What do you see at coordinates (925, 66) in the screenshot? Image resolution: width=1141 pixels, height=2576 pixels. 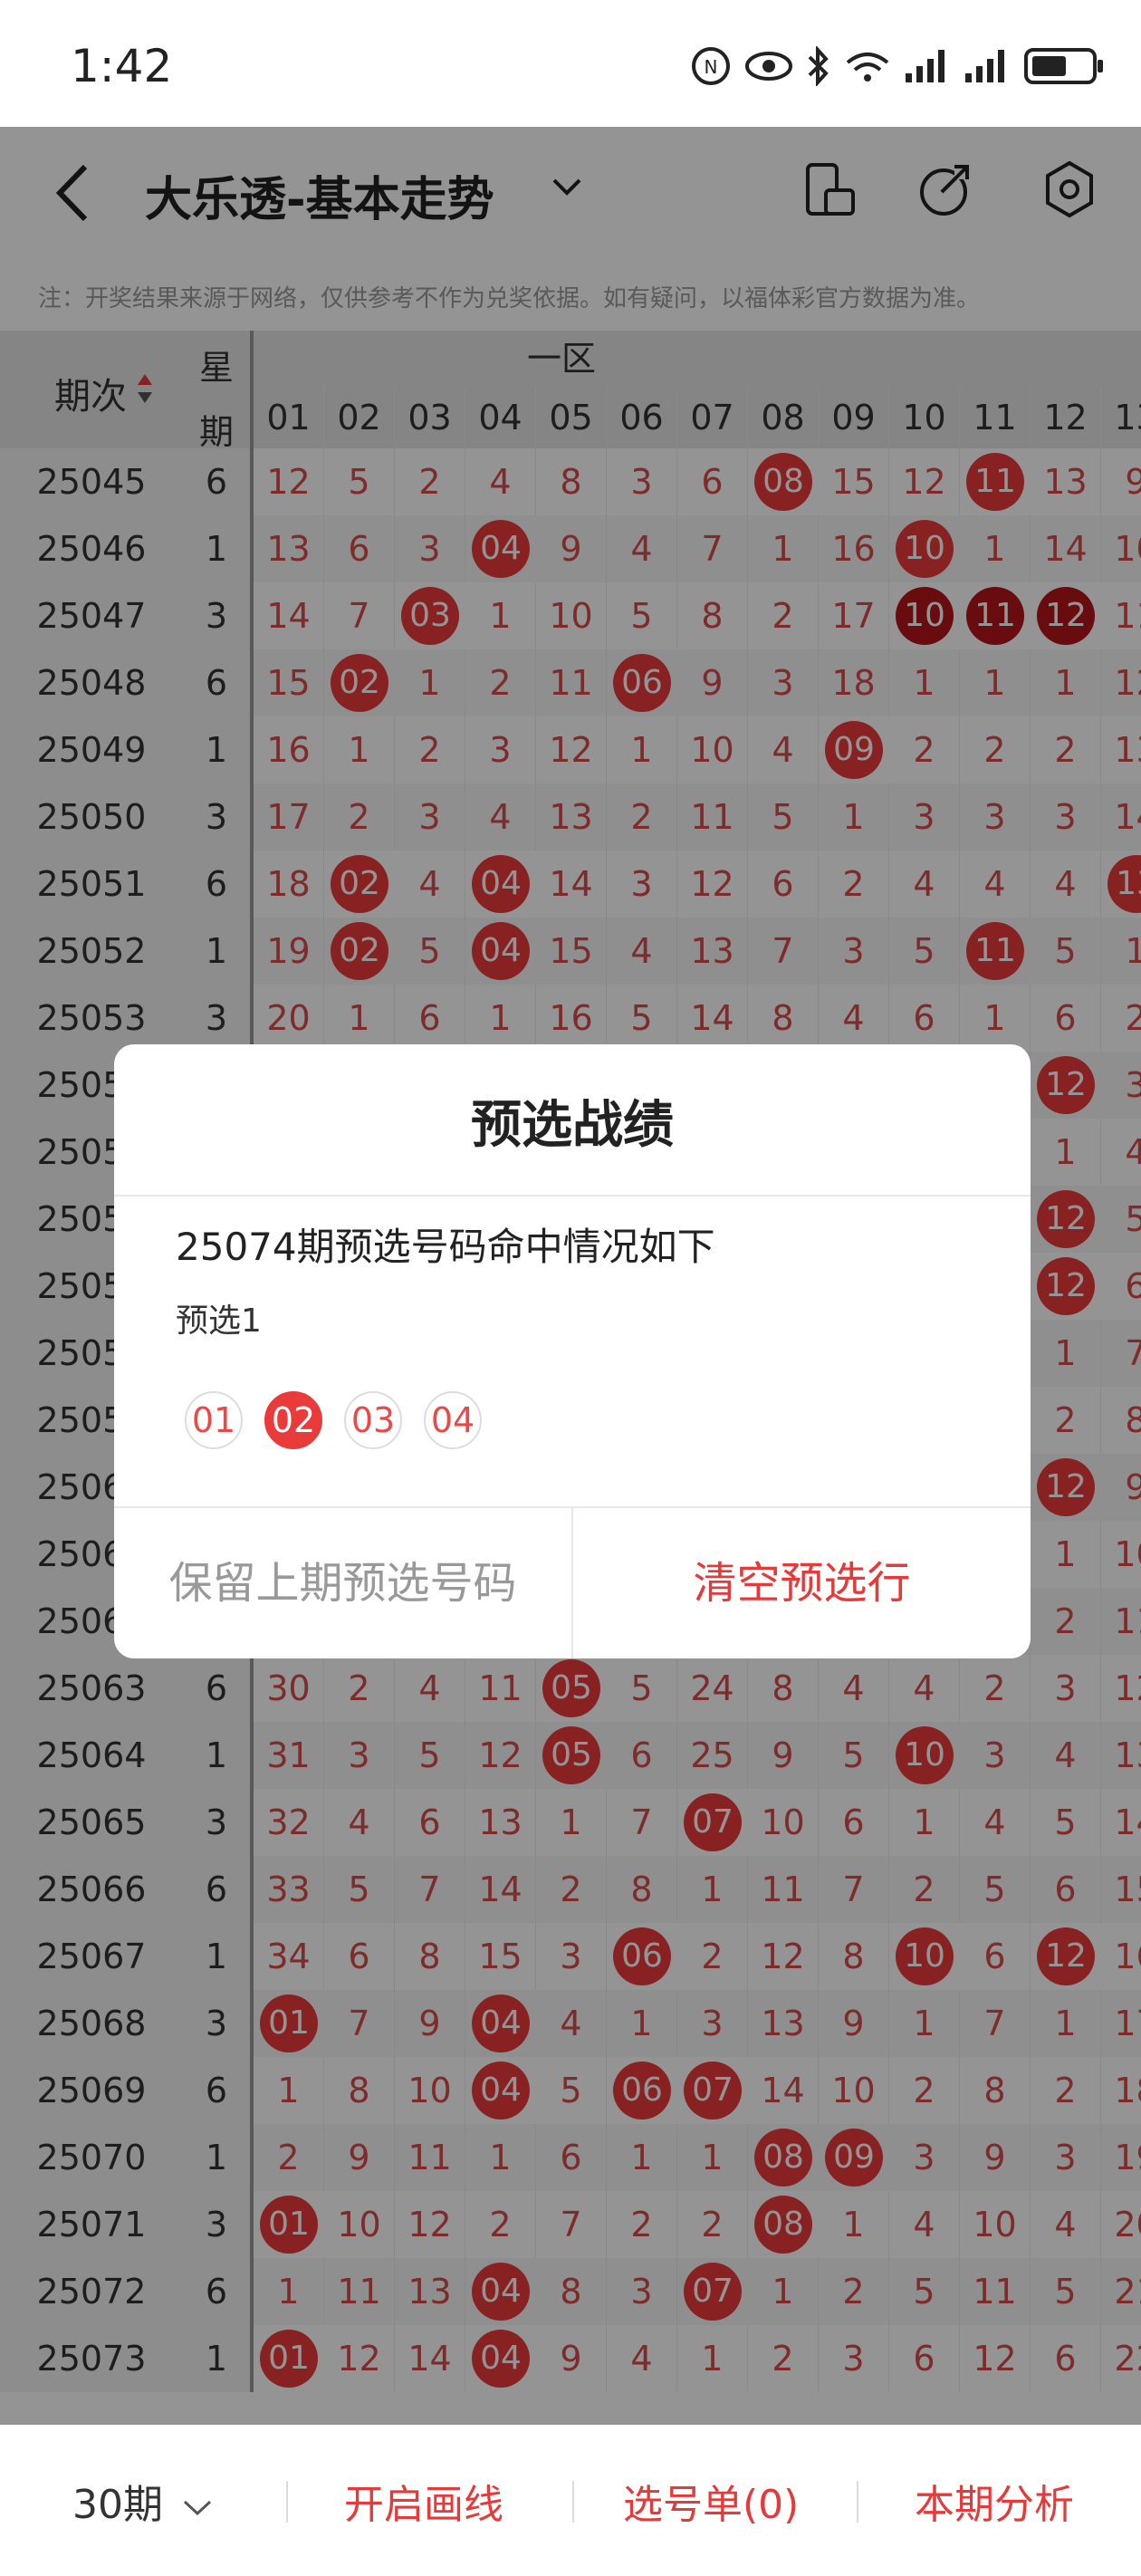 I see `signal-icon` at bounding box center [925, 66].